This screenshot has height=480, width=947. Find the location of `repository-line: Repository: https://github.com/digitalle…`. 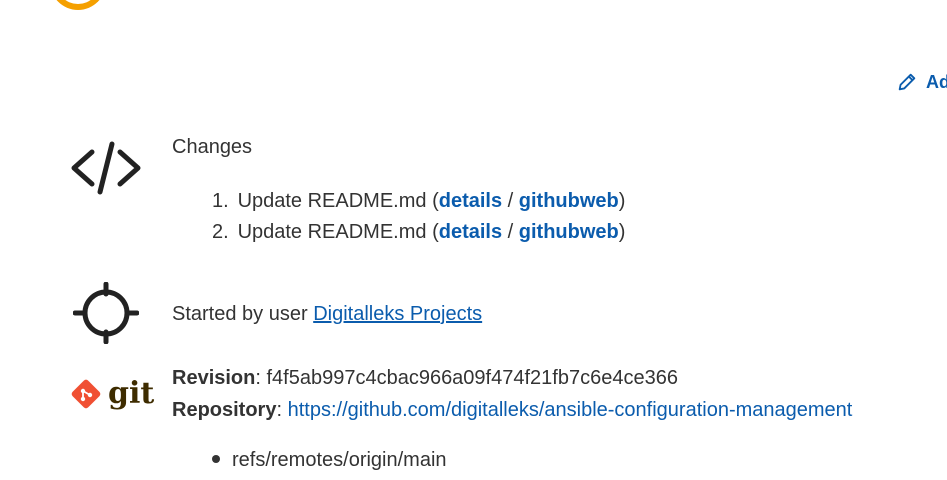

repository-line: Repository: https://github.com/digitalle… is located at coordinates (512, 410).